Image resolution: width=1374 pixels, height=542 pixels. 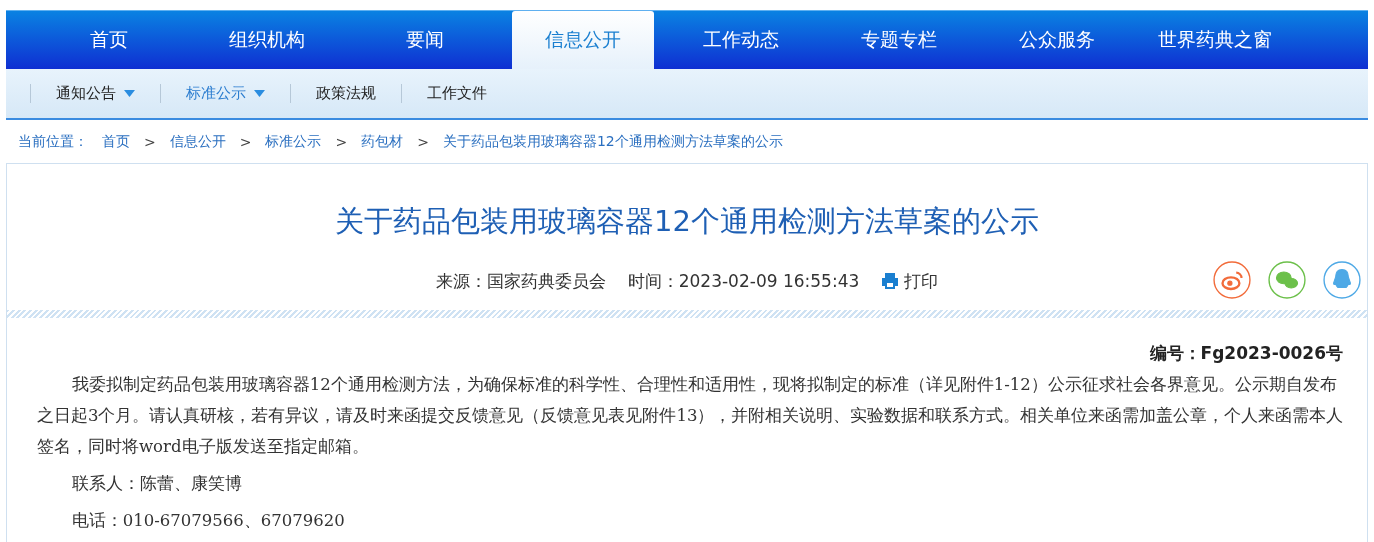 I want to click on printer-icon, so click(x=890, y=281).